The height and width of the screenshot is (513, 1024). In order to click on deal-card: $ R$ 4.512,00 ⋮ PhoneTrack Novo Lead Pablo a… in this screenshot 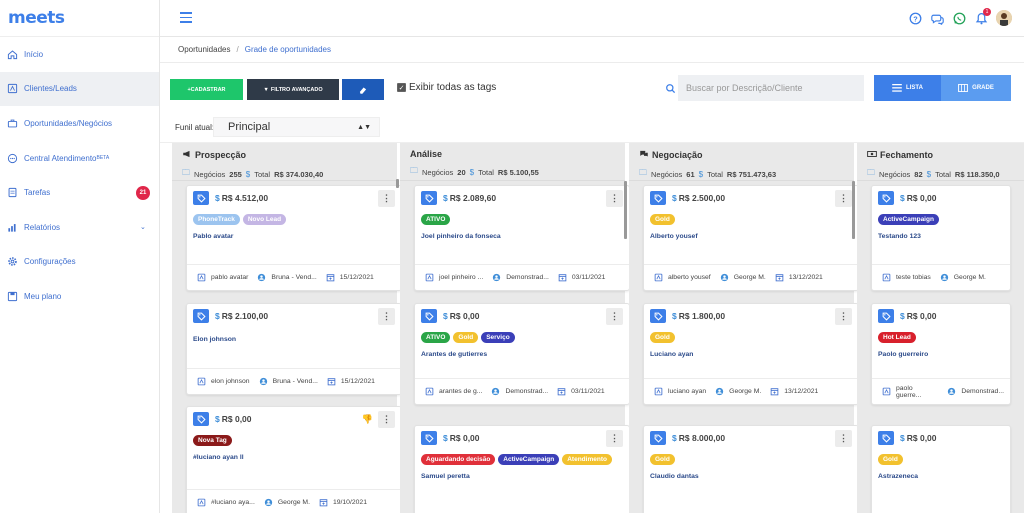, I will do `click(294, 238)`.